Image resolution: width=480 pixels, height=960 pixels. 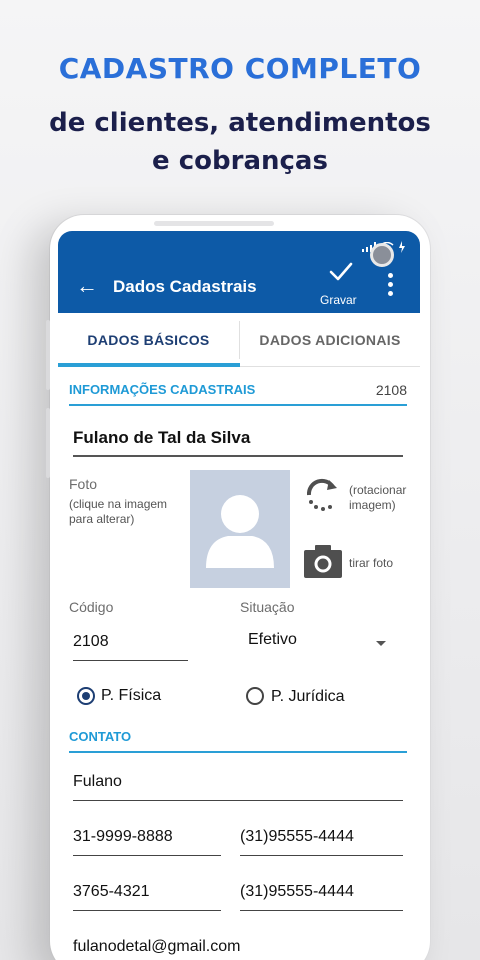 I want to click on record-number: 2108, so click(x=391, y=390).